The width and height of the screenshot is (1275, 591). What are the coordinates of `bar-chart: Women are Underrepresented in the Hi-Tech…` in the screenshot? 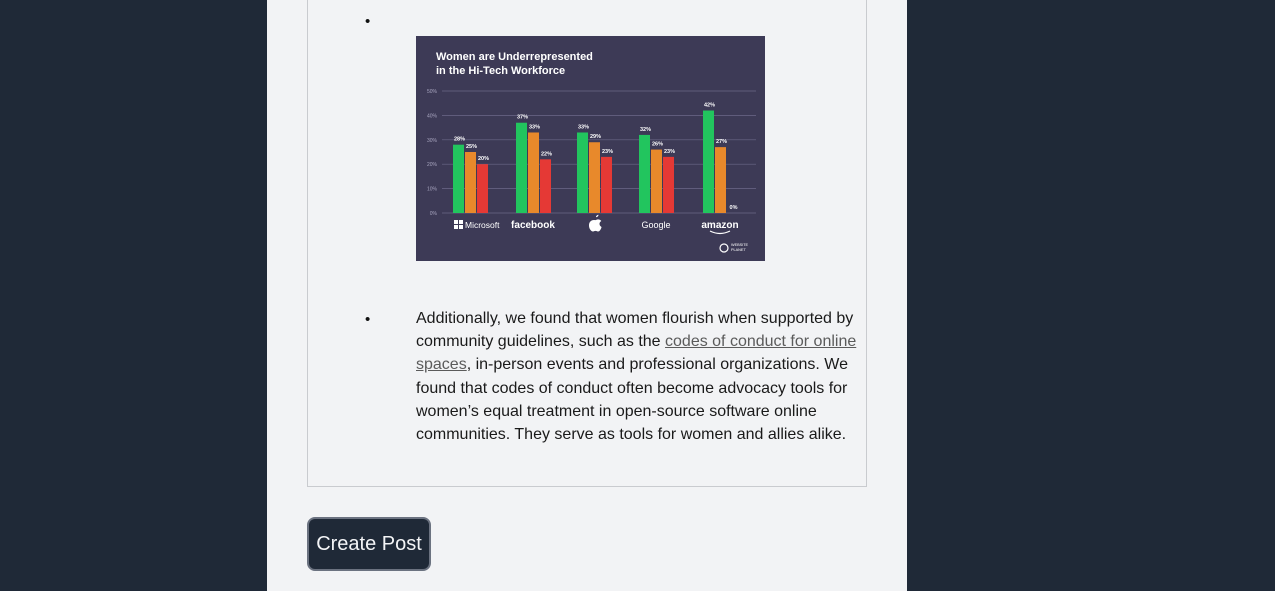 It's located at (591, 152).